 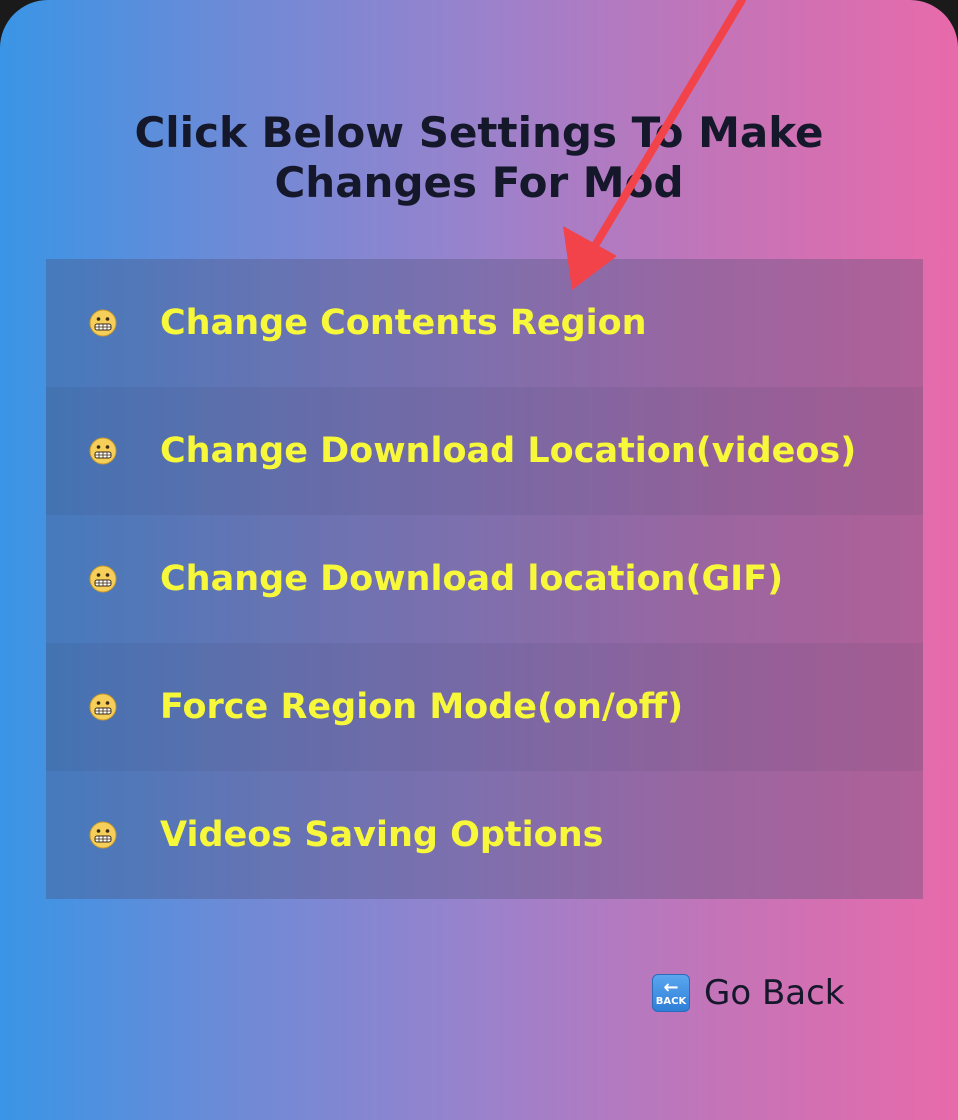 I want to click on menu-item-force-region-mode: Force Region Mode(on/off), so click(x=484, y=707).